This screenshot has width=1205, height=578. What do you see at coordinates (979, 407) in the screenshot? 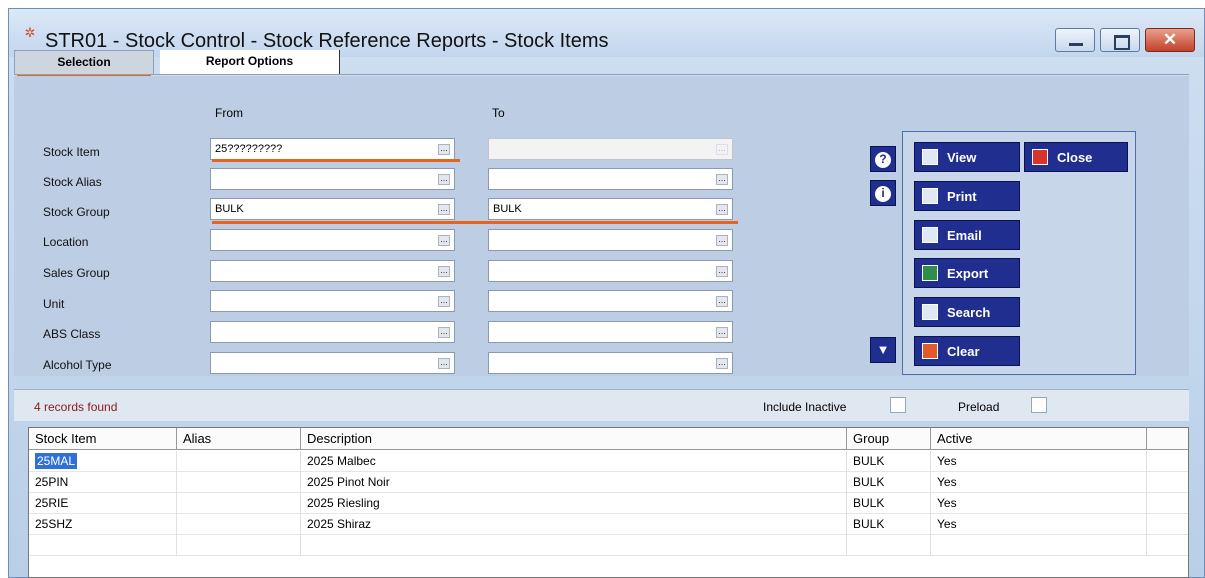
I see `preload-label: Preload` at bounding box center [979, 407].